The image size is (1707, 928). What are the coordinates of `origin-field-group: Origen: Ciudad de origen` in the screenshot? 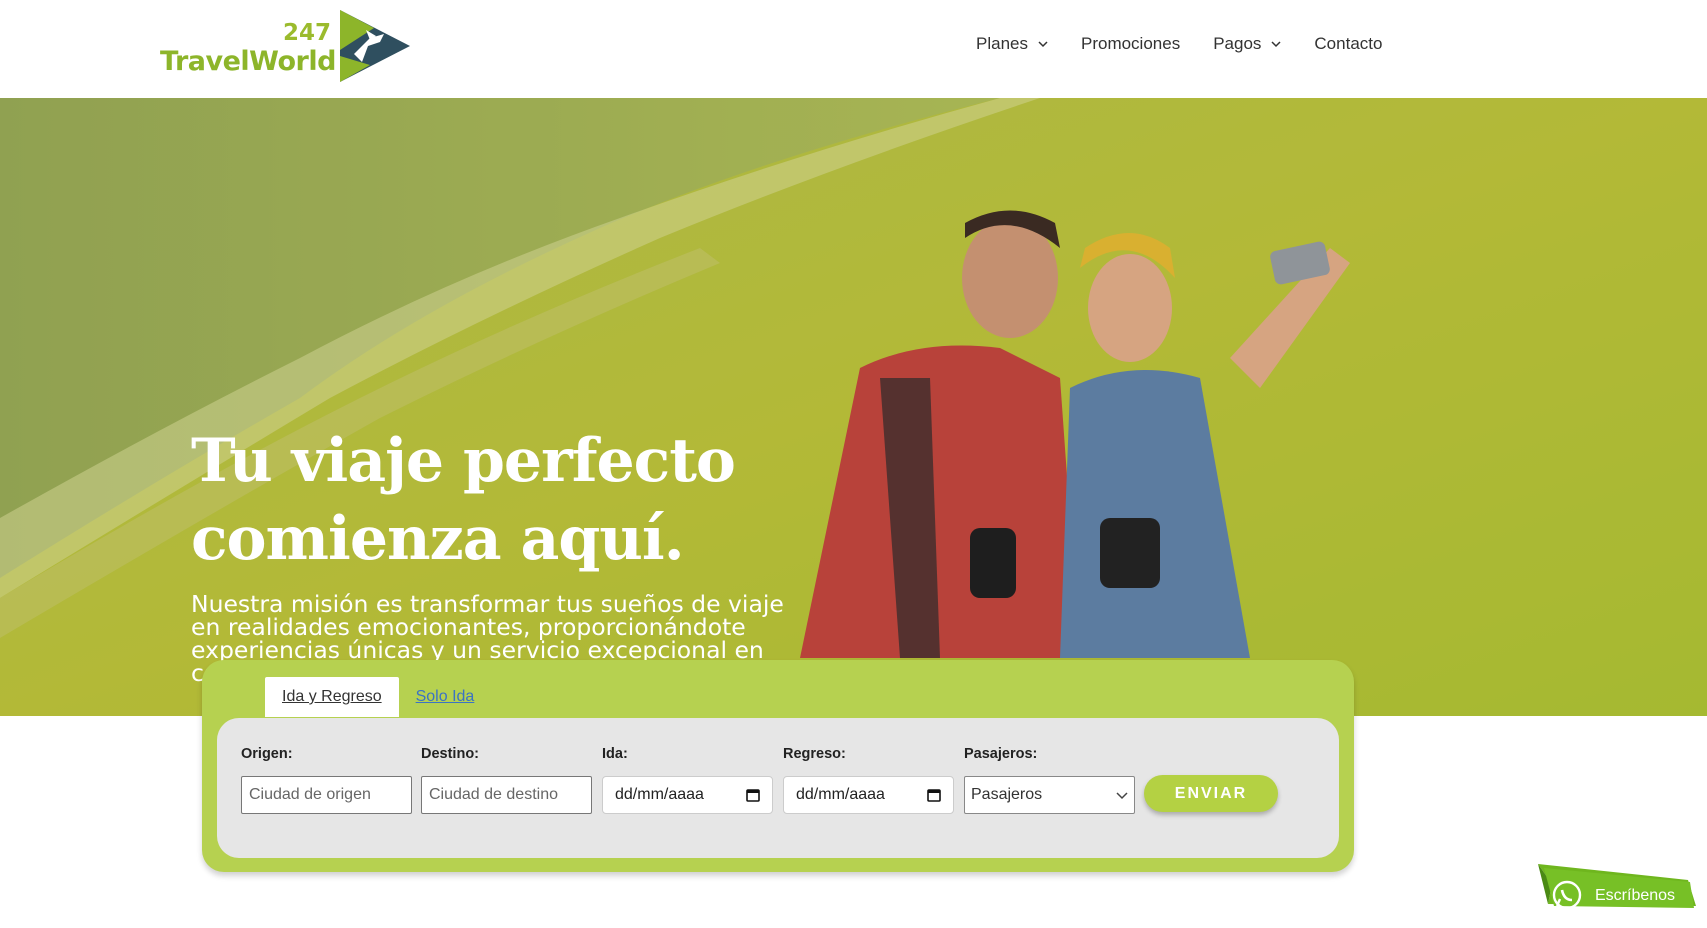 It's located at (326, 780).